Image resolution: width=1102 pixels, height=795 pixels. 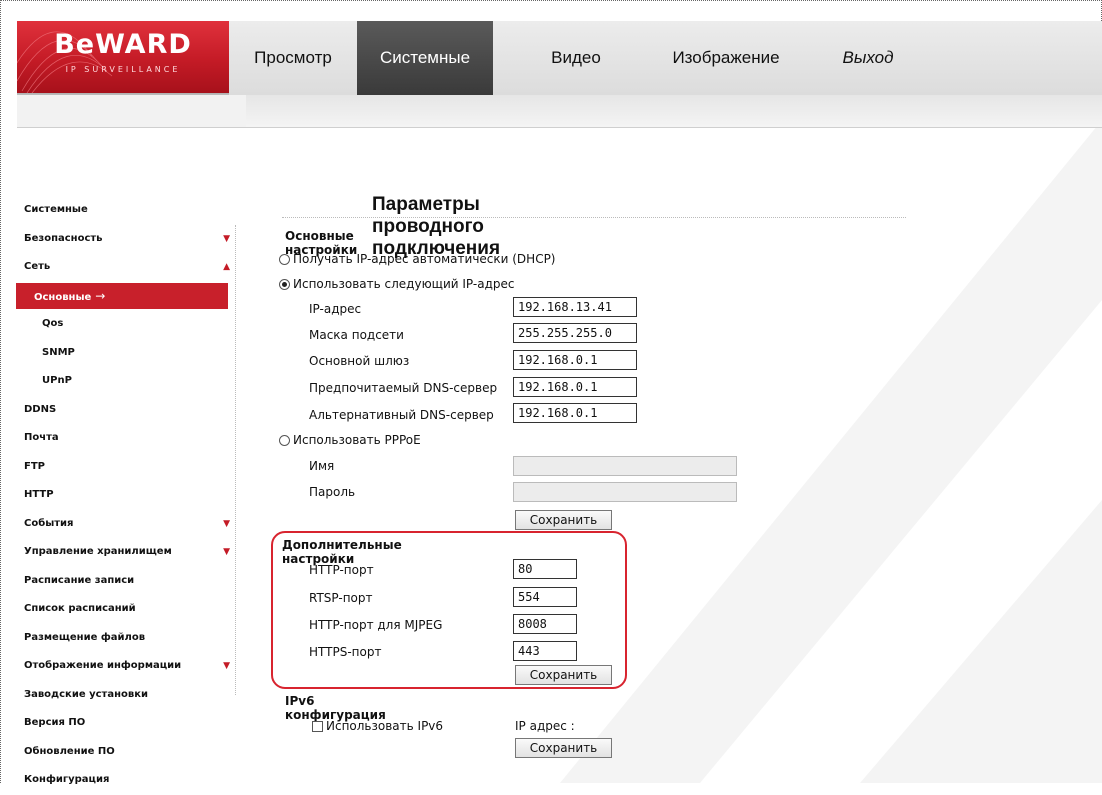 I want to click on sidebar-item-basic: Основные →, so click(x=122, y=295).